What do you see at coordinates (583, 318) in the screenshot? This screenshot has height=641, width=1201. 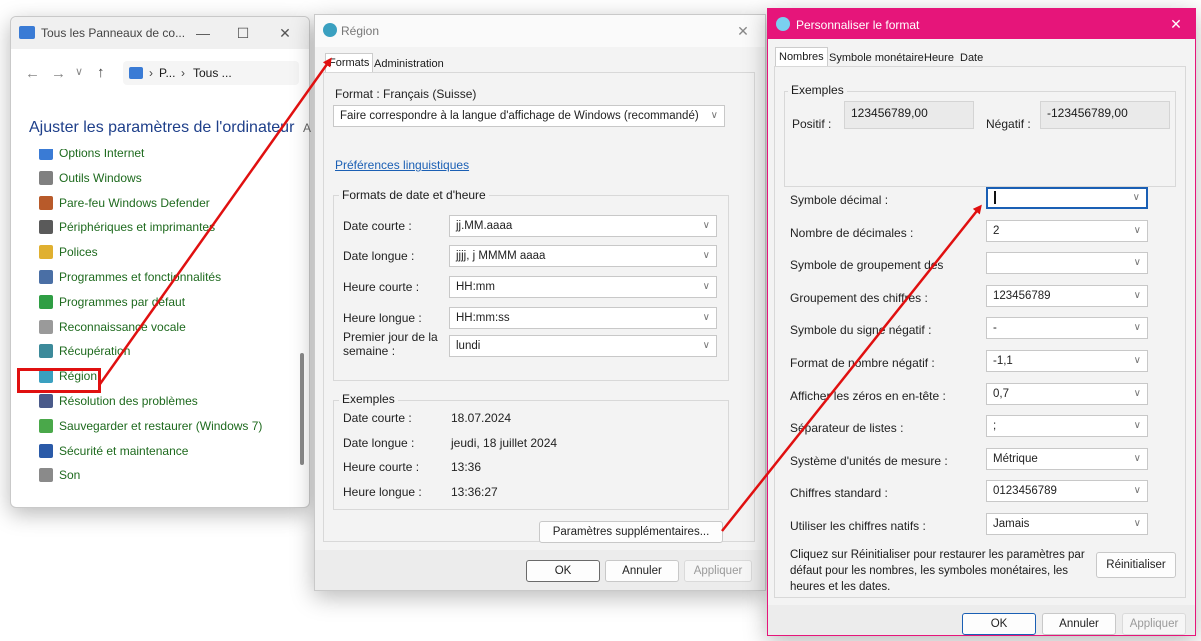 I see `format-row-select: HH:mm:ss ∨` at bounding box center [583, 318].